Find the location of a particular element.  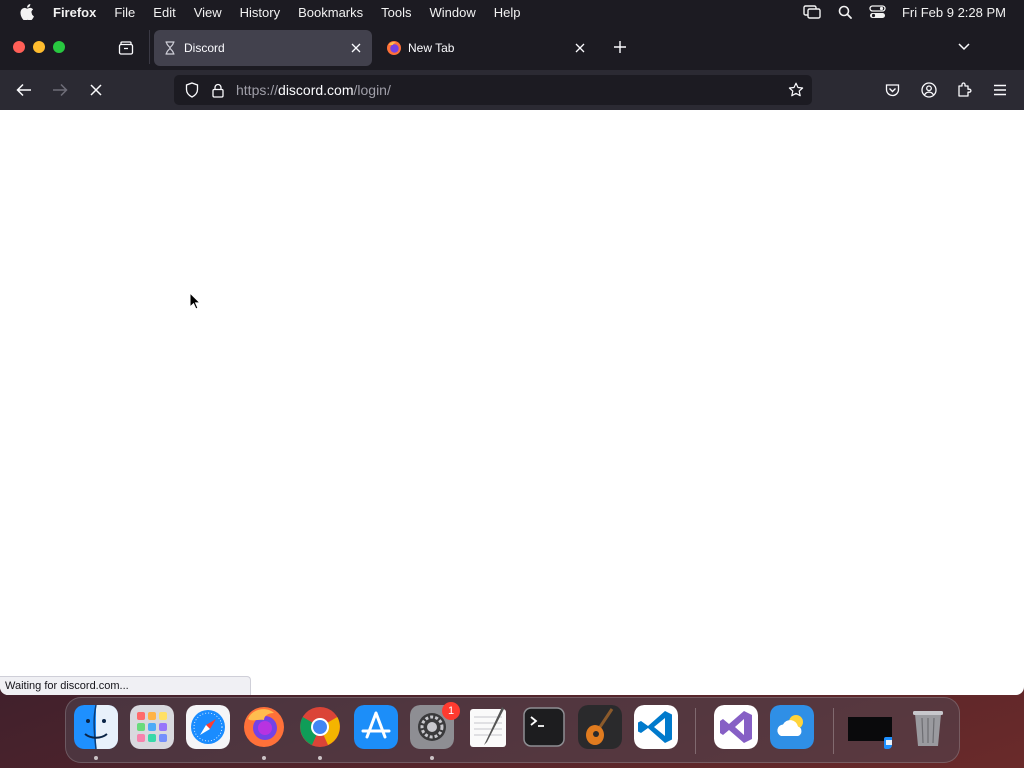

menu-window: Window is located at coordinates (453, 12).